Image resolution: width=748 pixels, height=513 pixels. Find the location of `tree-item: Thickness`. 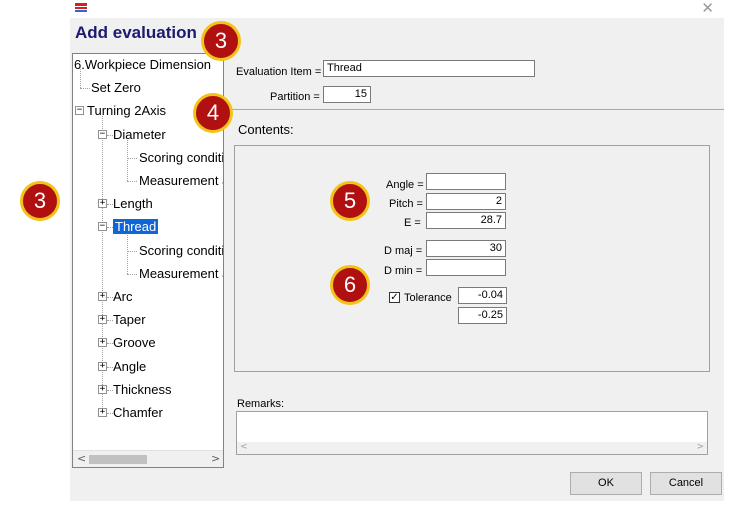

tree-item: Thickness is located at coordinates (142, 390).